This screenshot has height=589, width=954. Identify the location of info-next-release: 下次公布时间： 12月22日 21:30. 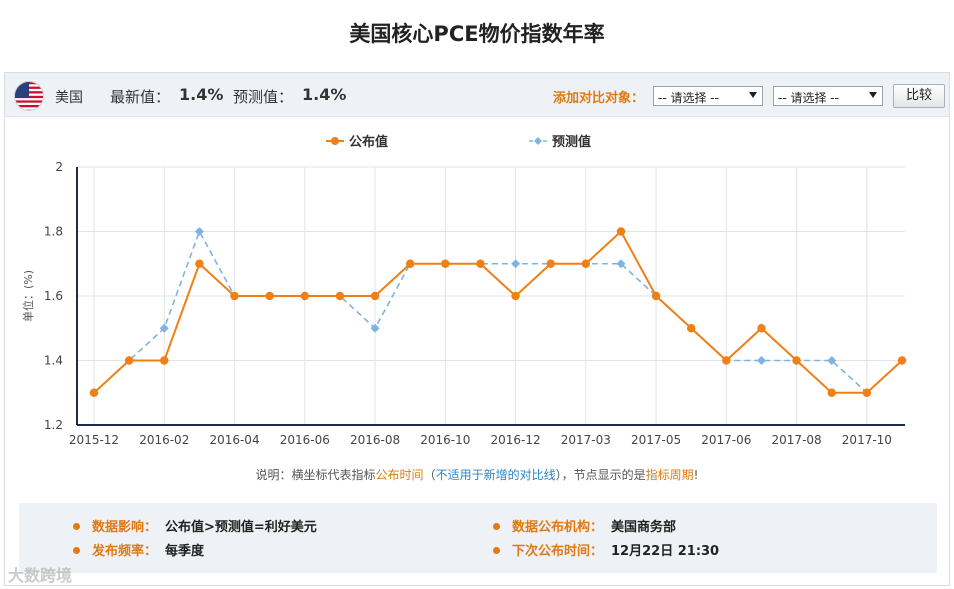
(606, 549).